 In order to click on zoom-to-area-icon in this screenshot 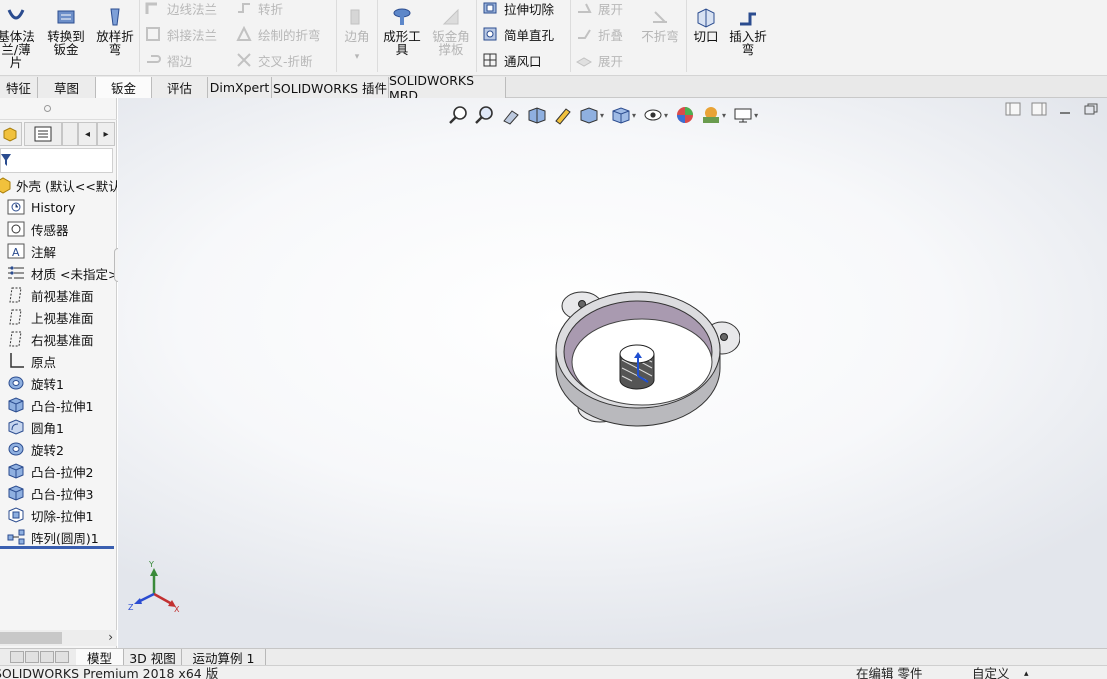, I will do `click(485, 115)`.